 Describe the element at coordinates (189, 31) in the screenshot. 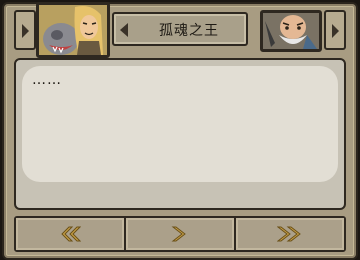

I see `speaker-name: 孤魂之王` at that location.